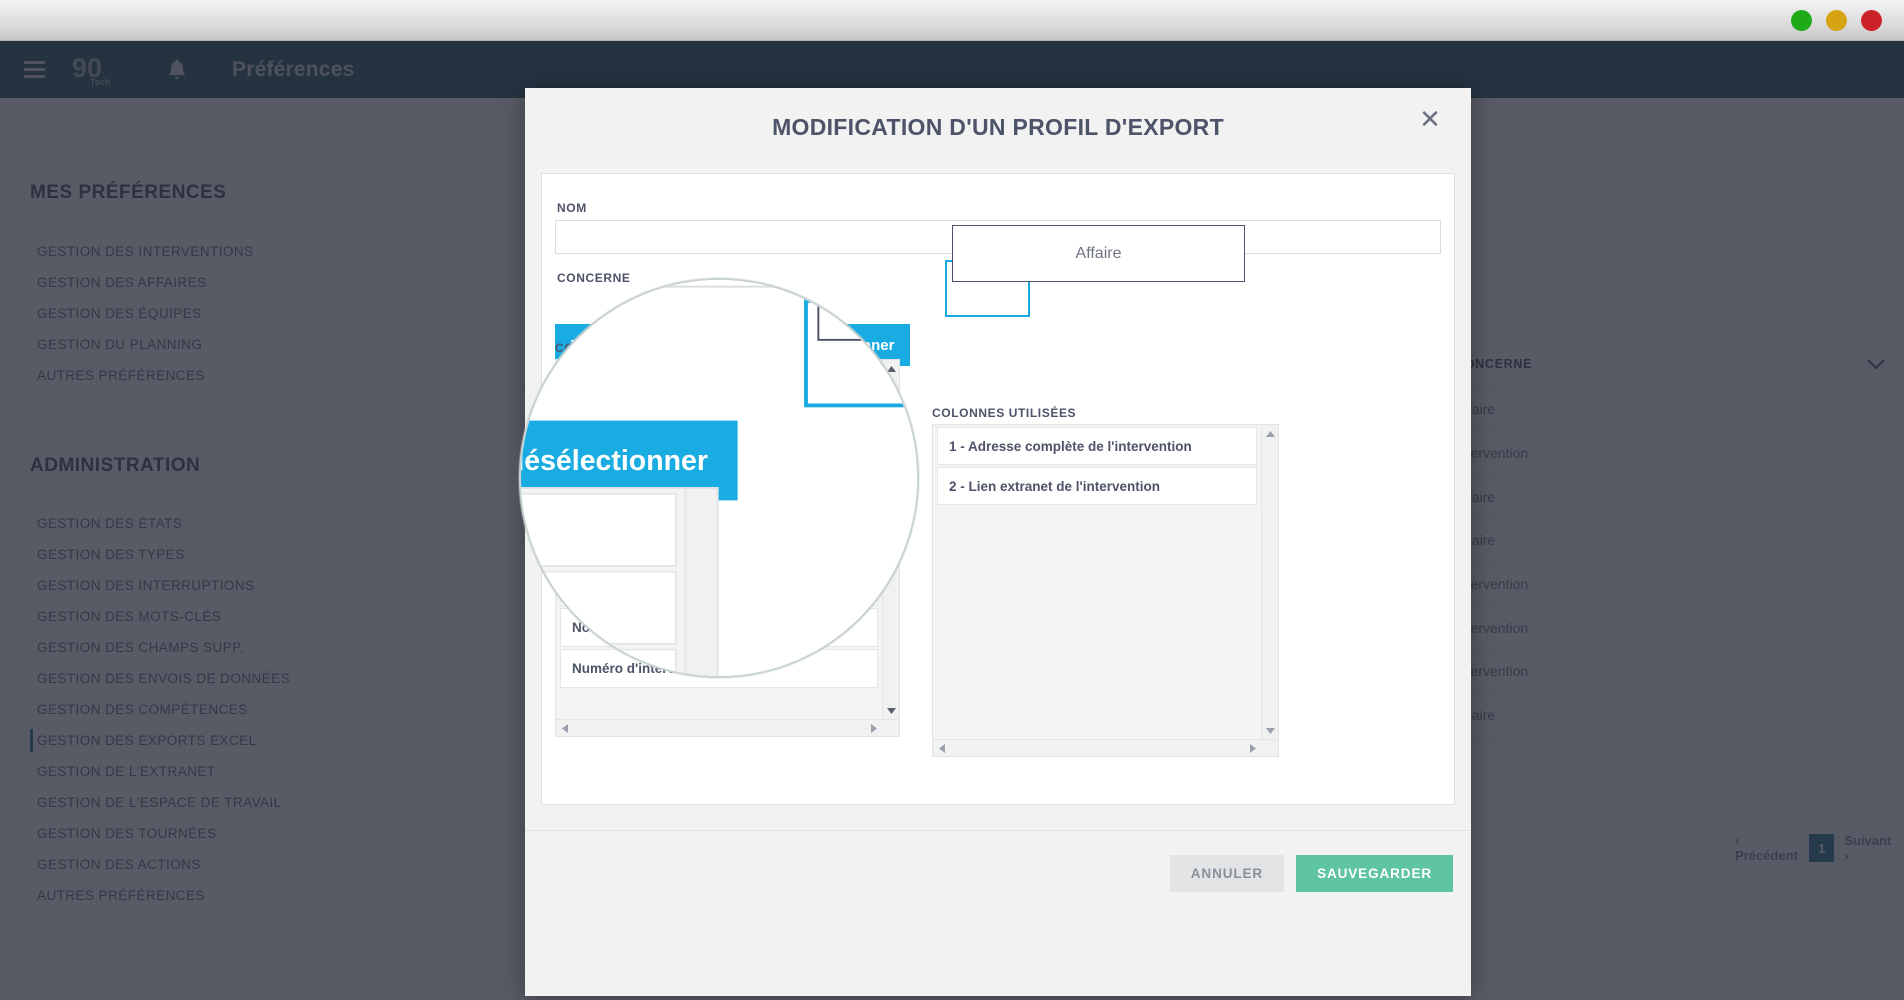 Image resolution: width=1904 pixels, height=1000 pixels. I want to click on used-vertical-scrollbar, so click(1269, 582).